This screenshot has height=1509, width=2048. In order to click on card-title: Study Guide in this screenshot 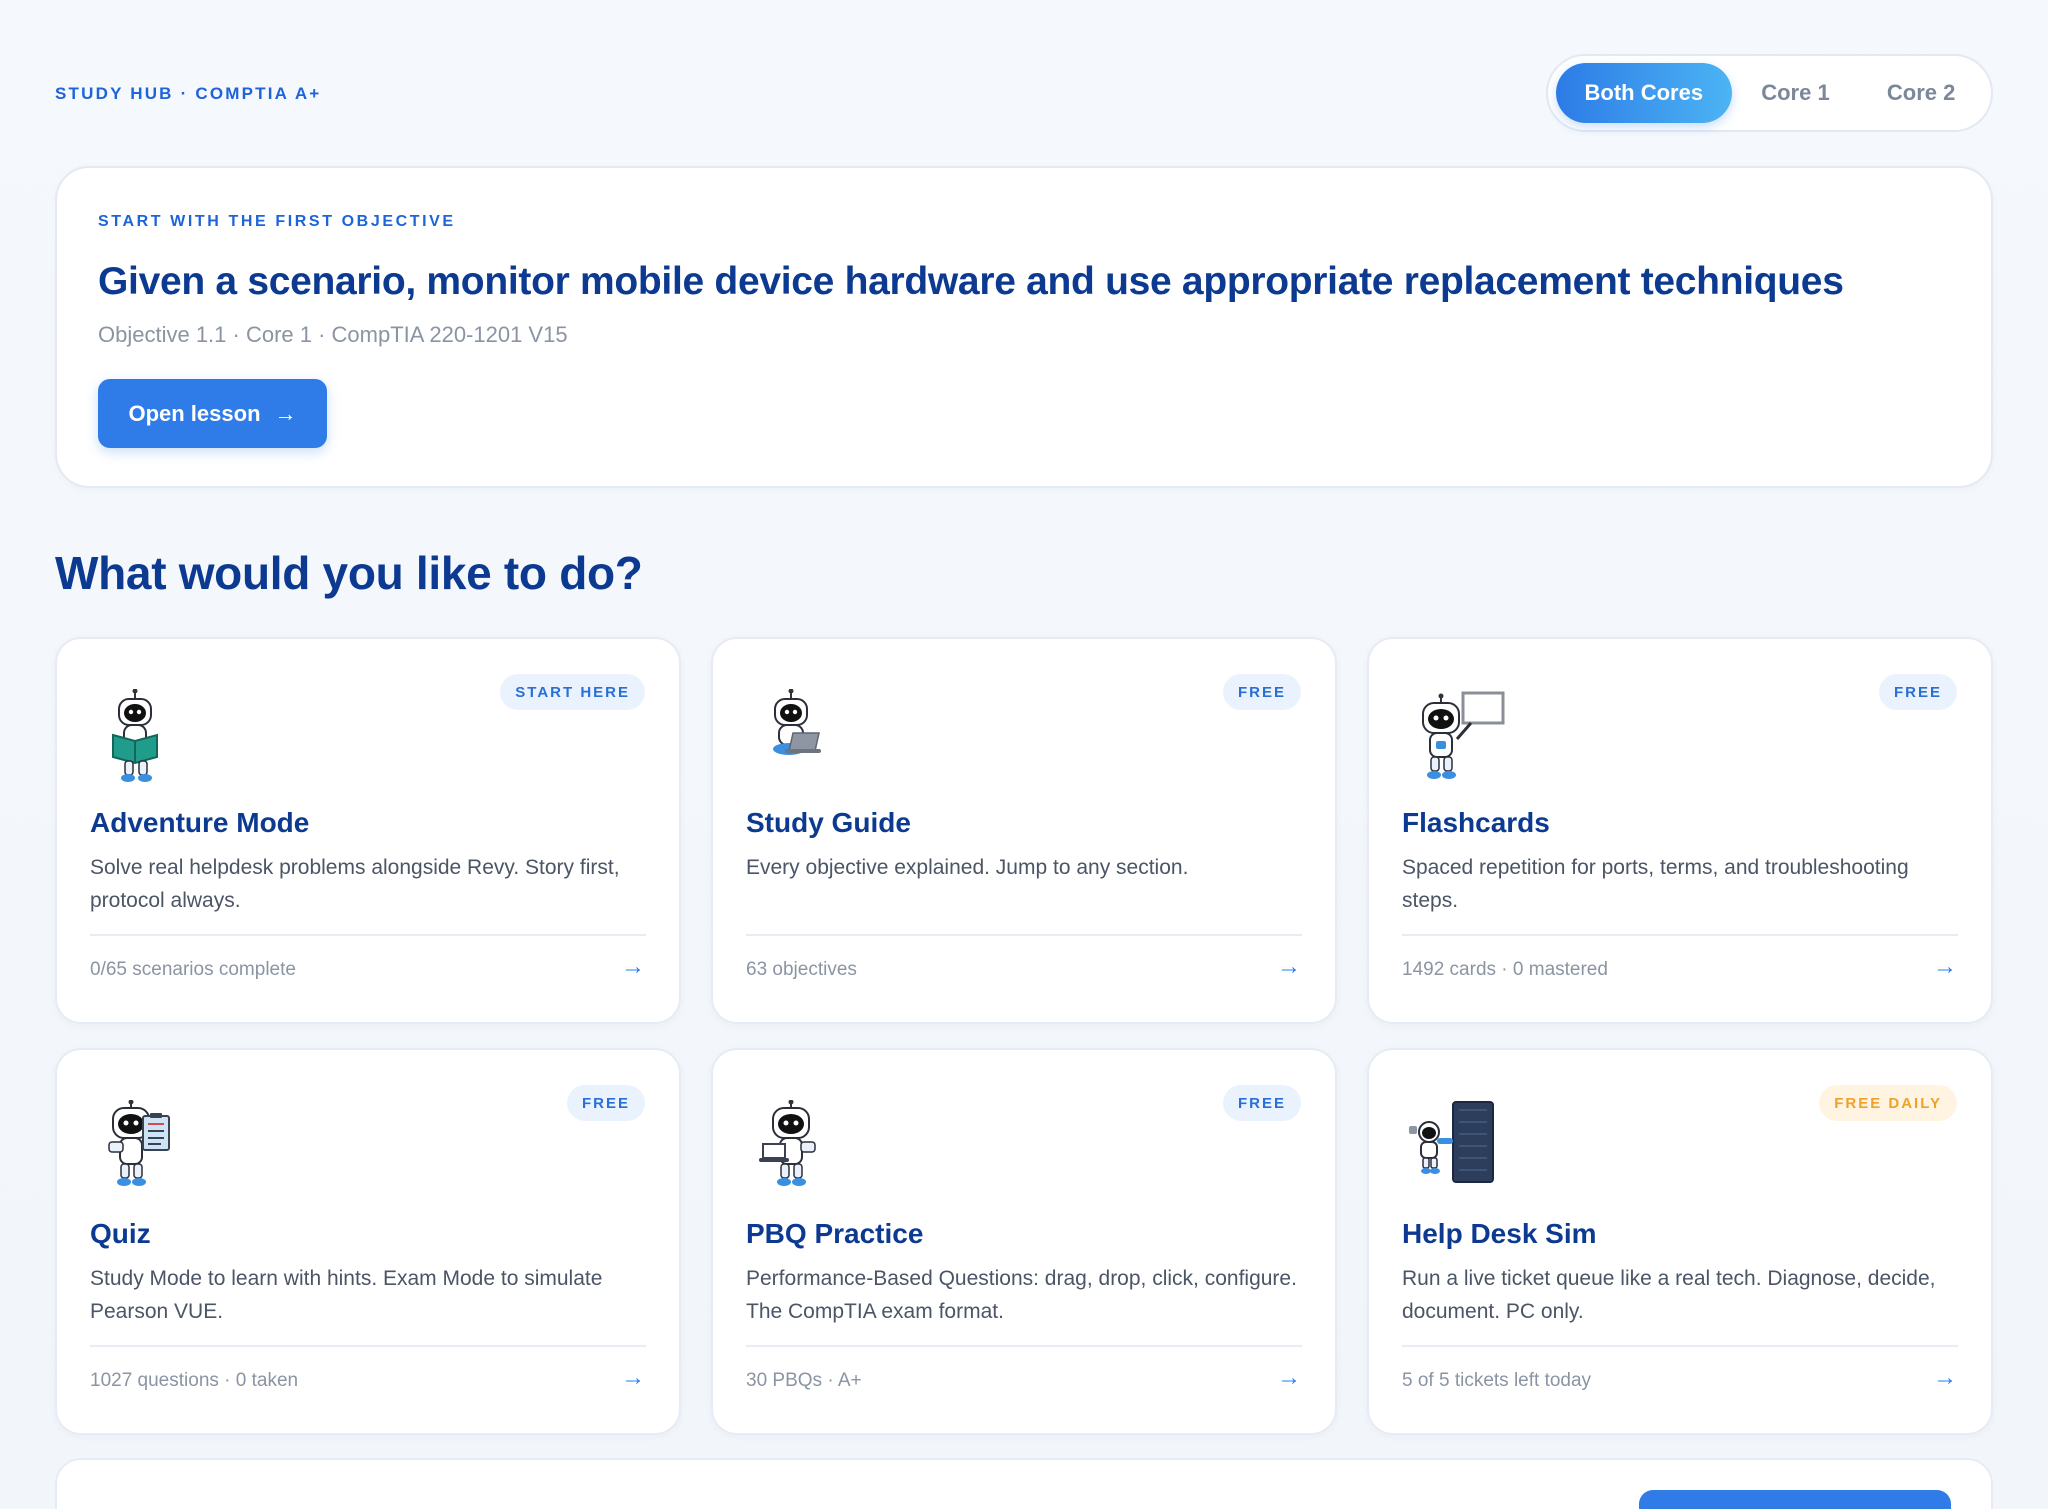, I will do `click(828, 822)`.